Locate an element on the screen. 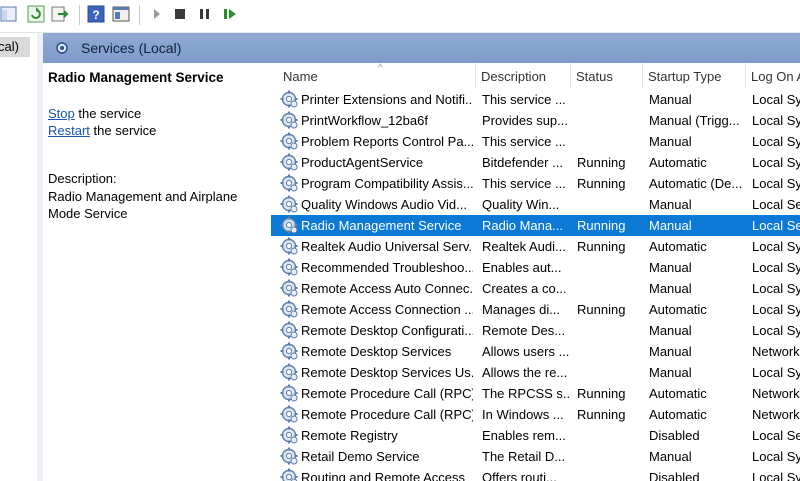 Image resolution: width=800 pixels, height=481 pixels. export-list-icon is located at coordinates (60, 14).